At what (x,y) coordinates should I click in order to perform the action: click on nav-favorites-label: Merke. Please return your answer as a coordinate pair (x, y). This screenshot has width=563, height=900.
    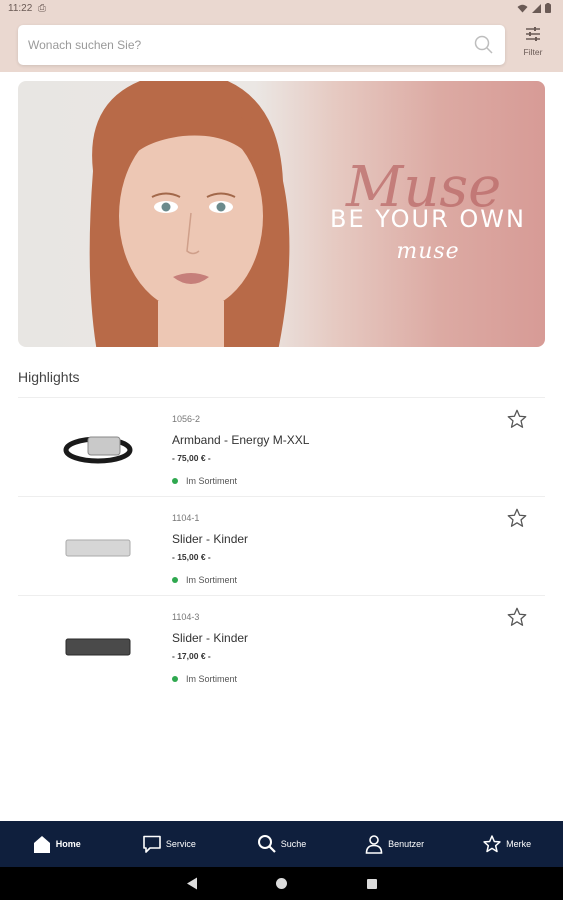
    Looking at the image, I should click on (519, 844).